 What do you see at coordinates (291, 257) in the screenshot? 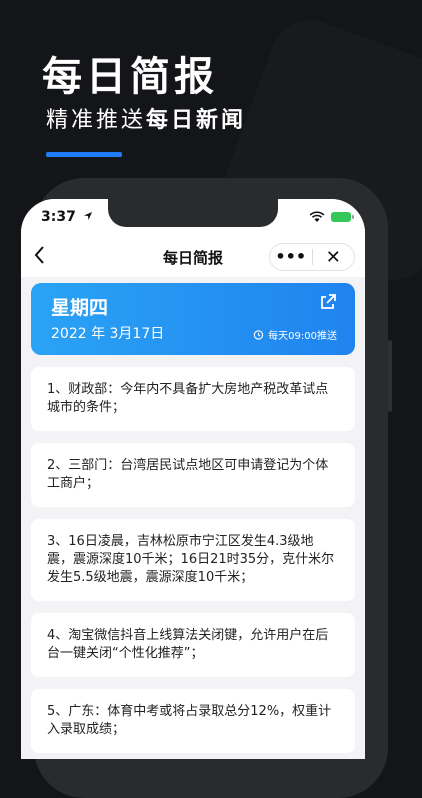
I see `more-button: •••` at bounding box center [291, 257].